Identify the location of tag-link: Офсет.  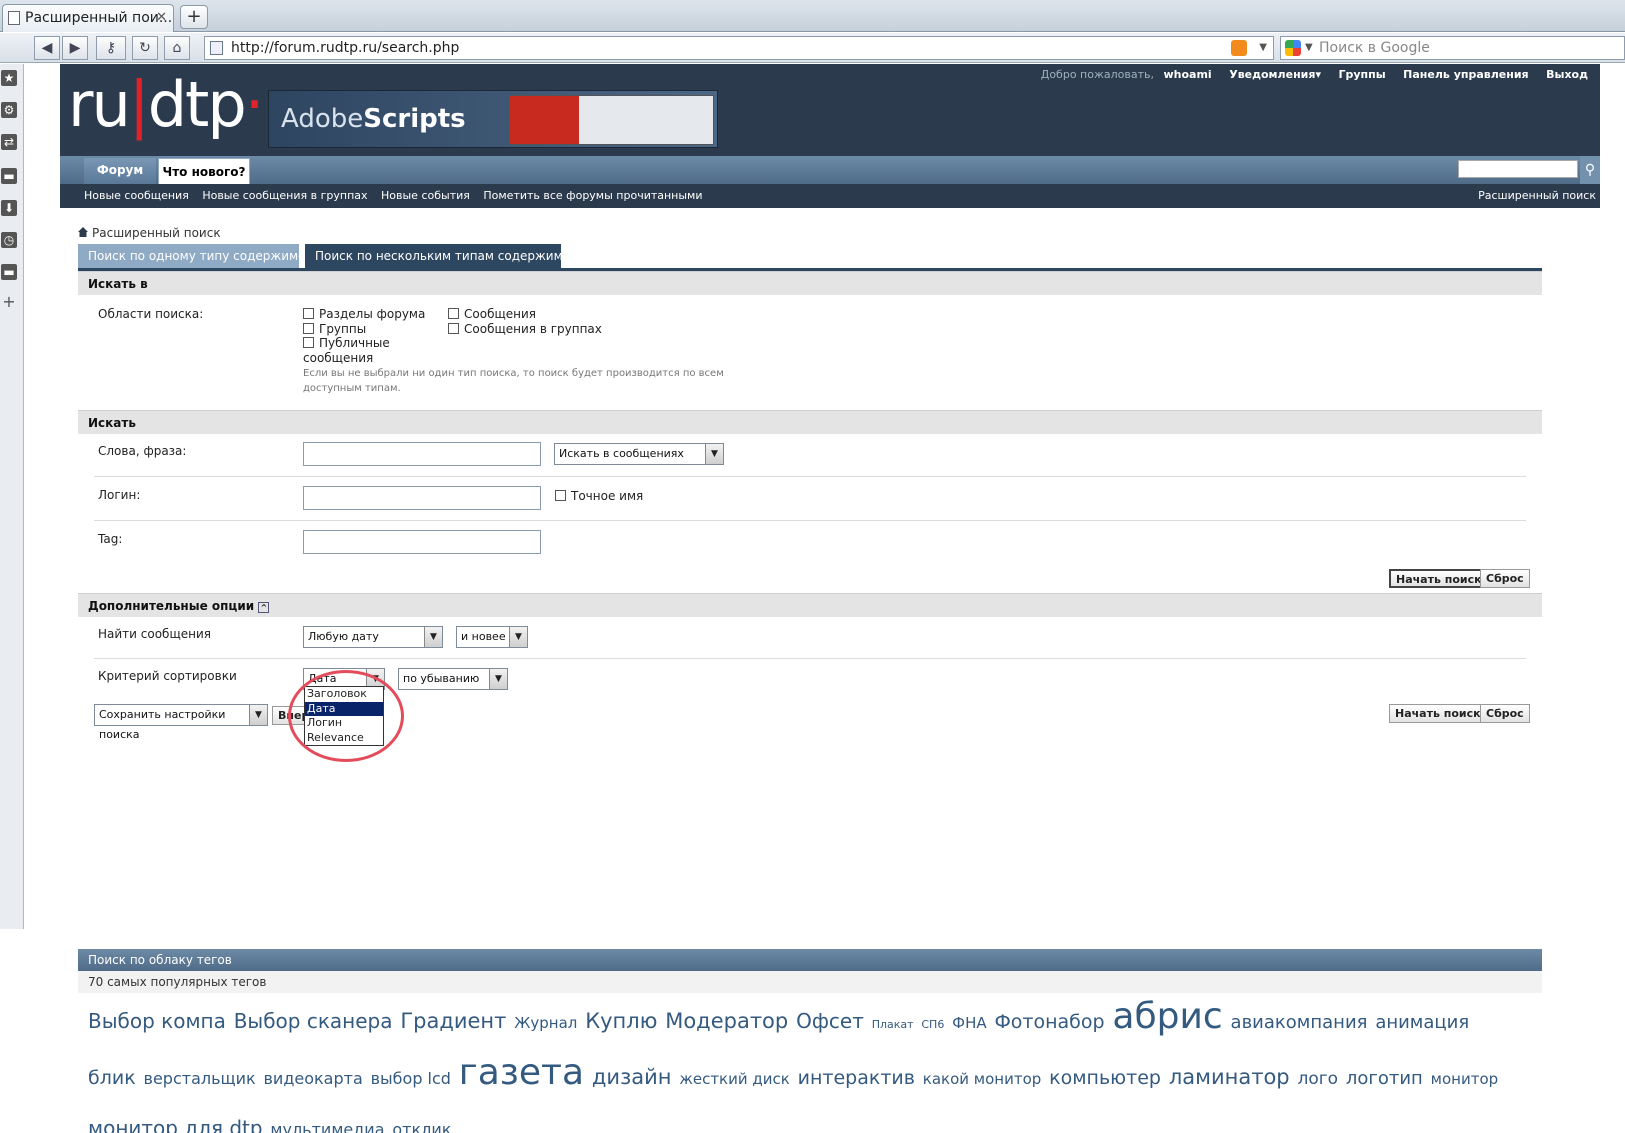
(830, 1021).